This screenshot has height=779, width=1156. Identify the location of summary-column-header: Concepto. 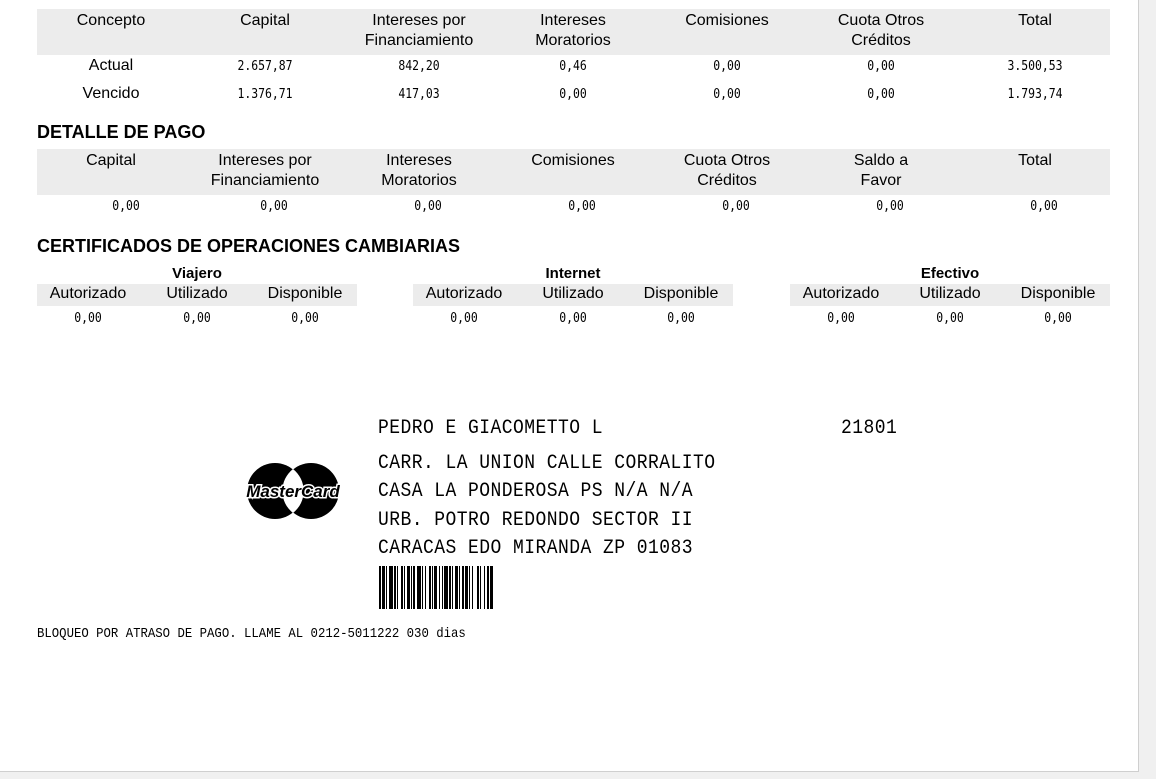
(111, 20).